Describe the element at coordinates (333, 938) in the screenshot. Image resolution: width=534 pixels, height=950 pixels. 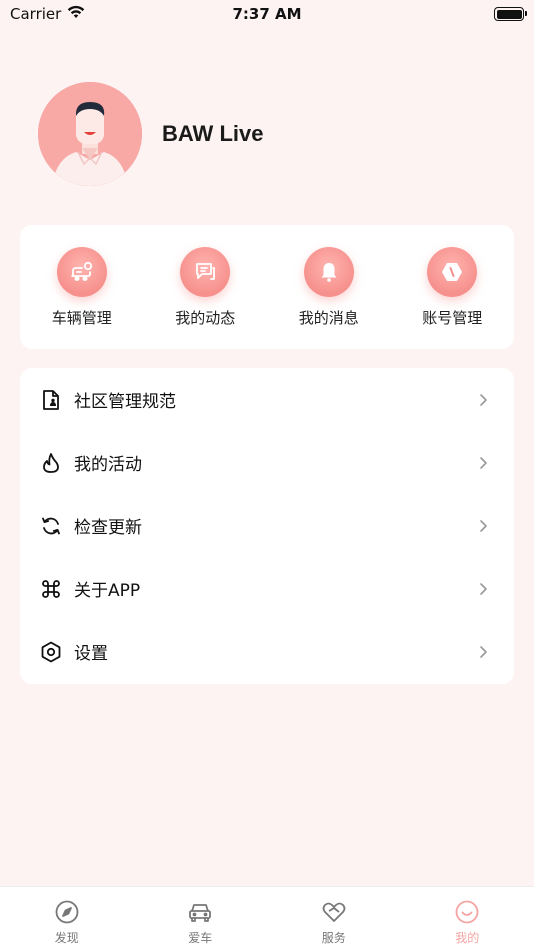
I see `tab-label: 服务` at that location.